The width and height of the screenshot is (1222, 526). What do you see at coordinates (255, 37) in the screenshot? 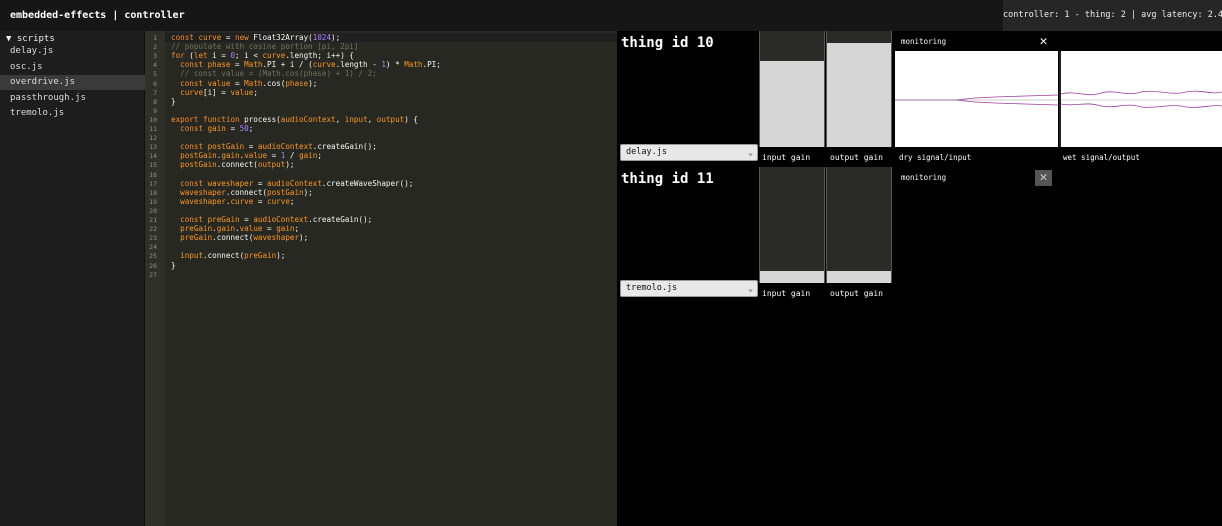
I see `code-line: const curve = new Float32Array(1024);` at bounding box center [255, 37].